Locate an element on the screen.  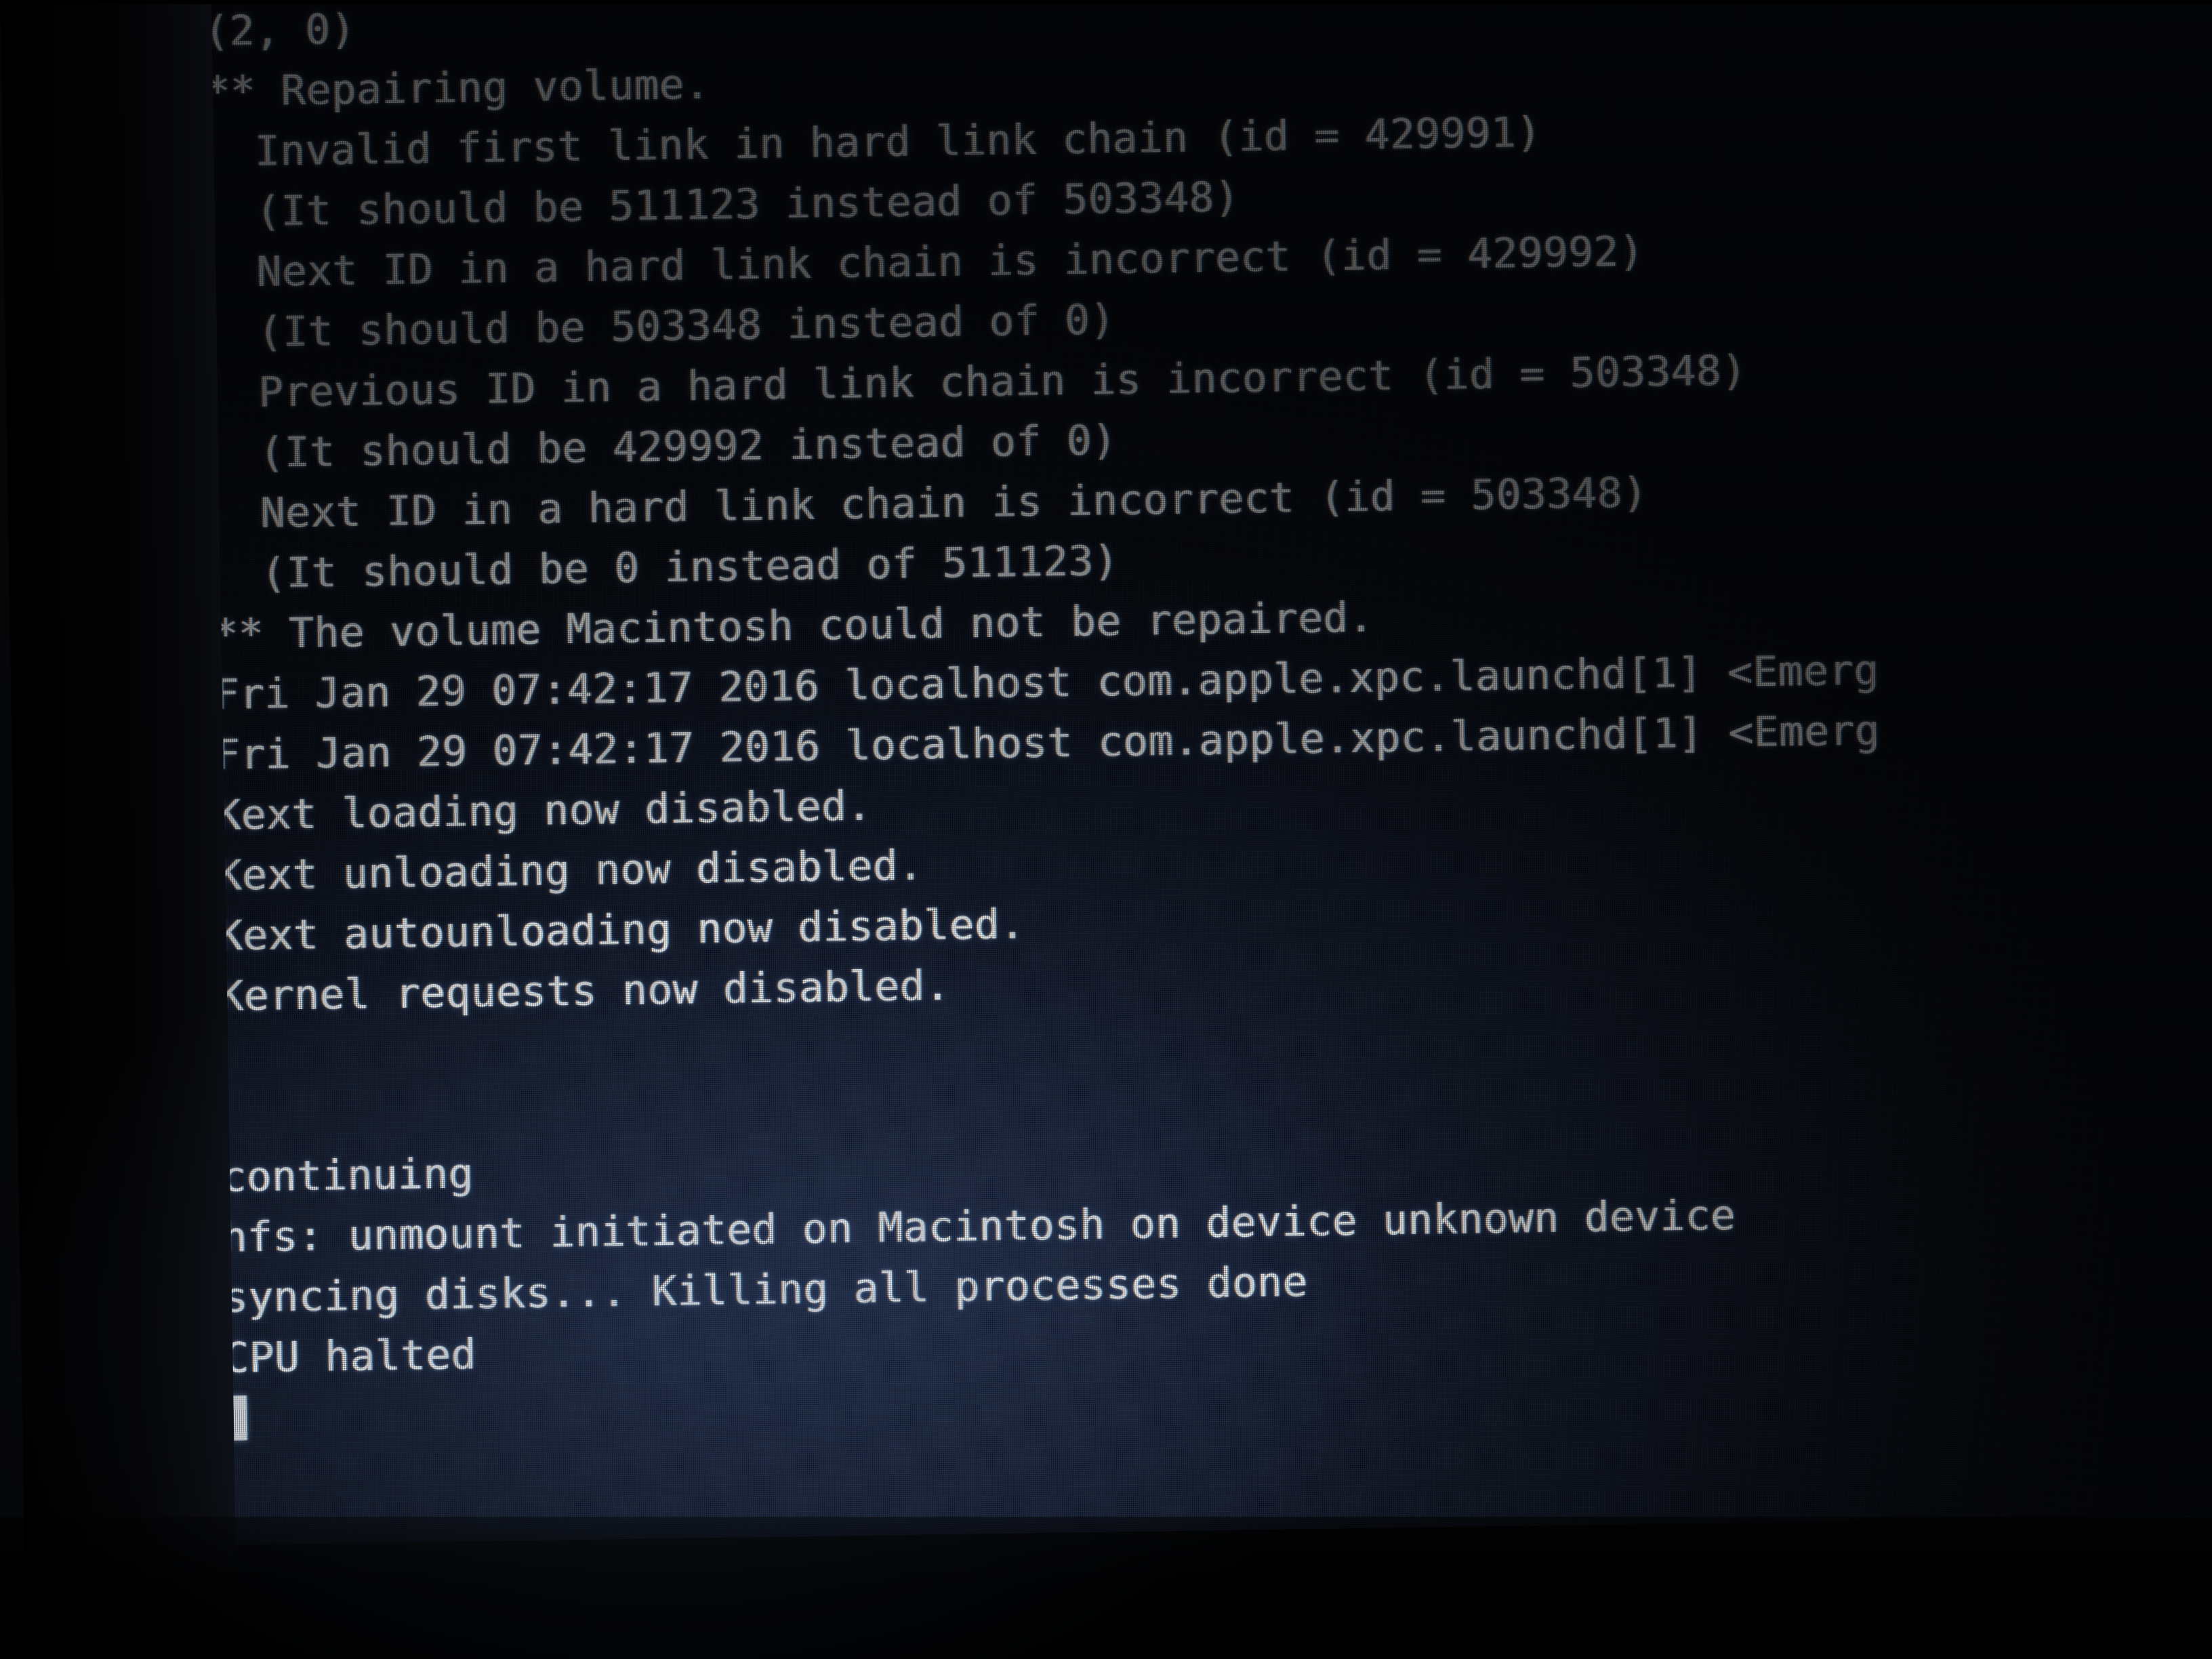
bezel-top-edge is located at coordinates (1106, 2).